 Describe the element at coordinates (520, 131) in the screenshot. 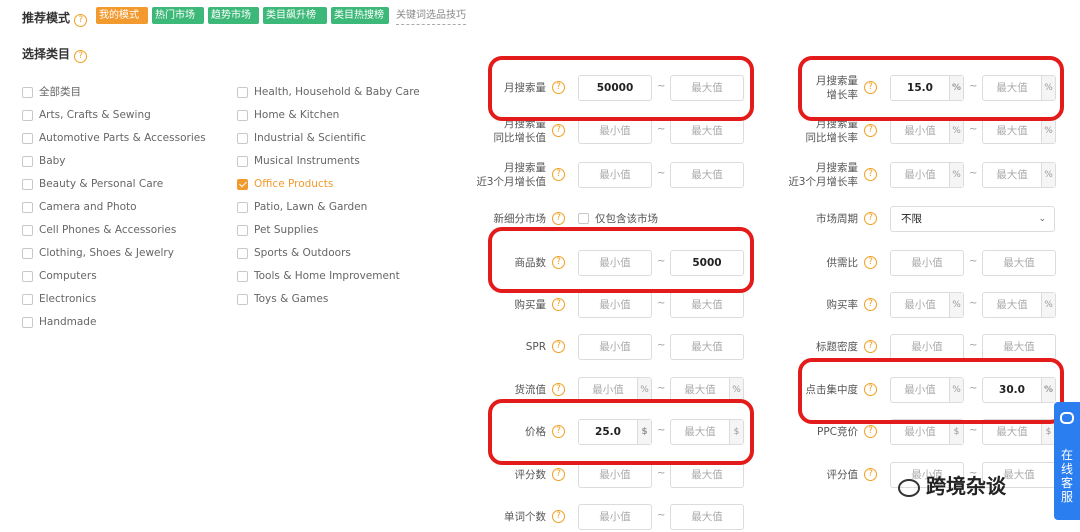

I see `filter-label: 月搜索量 同比增长值` at that location.